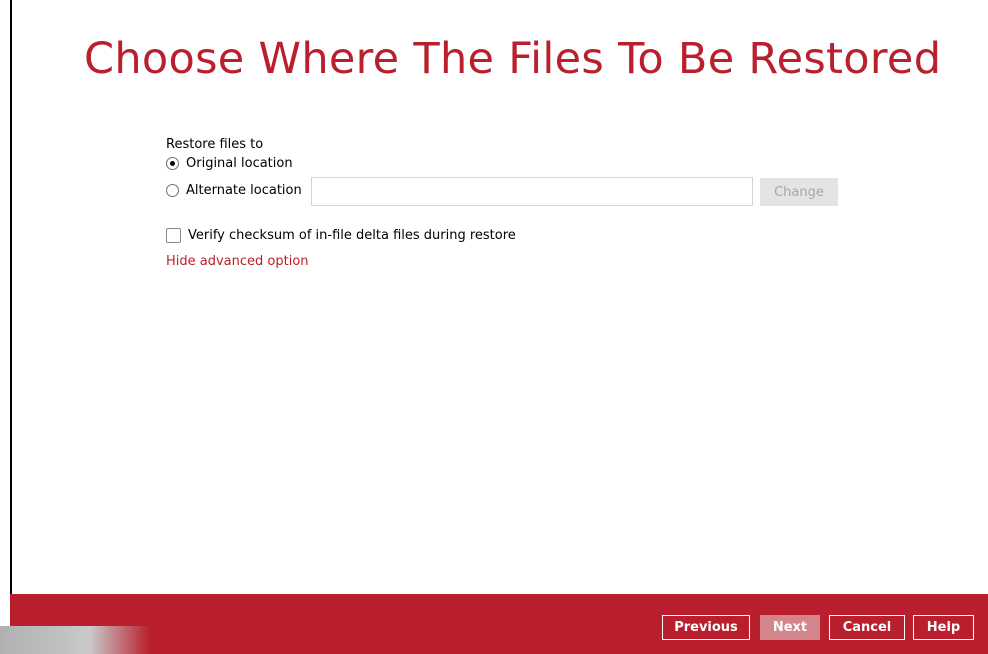 The height and width of the screenshot is (654, 988). I want to click on radio-button-selected, so click(172, 163).